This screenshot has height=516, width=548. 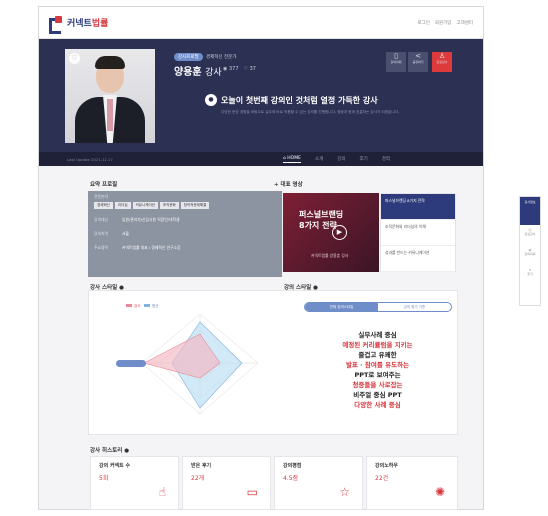 What do you see at coordinates (423, 23) in the screenshot?
I see `login-link: 로그인` at bounding box center [423, 23].